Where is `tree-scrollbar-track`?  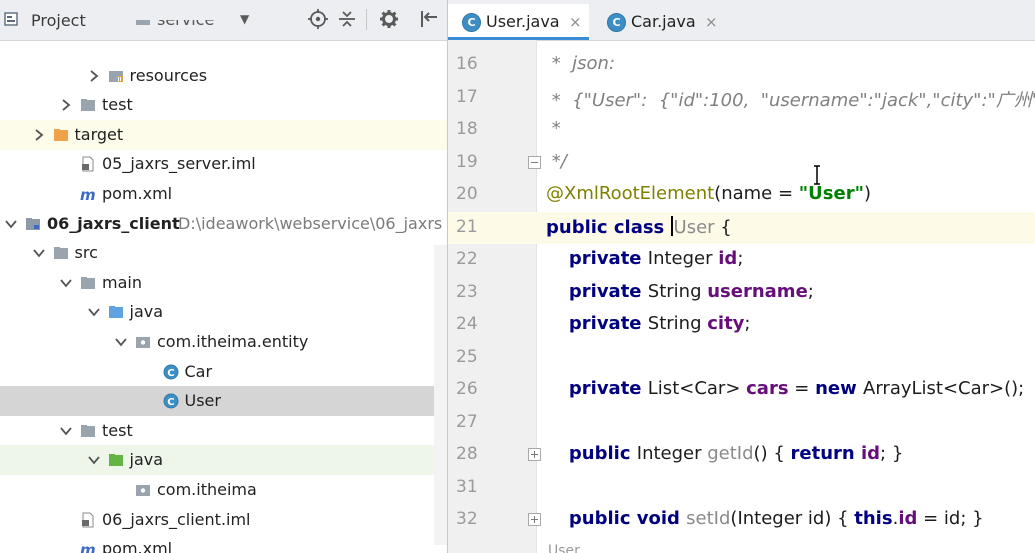
tree-scrollbar-track is located at coordinates (440, 395).